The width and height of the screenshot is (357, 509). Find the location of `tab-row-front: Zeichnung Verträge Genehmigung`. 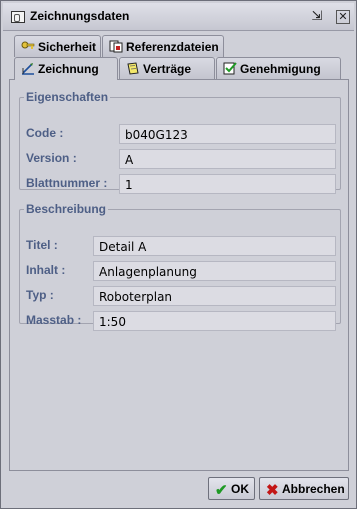

tab-row-front: Zeichnung Verträge Genehmigung is located at coordinates (178, 68).